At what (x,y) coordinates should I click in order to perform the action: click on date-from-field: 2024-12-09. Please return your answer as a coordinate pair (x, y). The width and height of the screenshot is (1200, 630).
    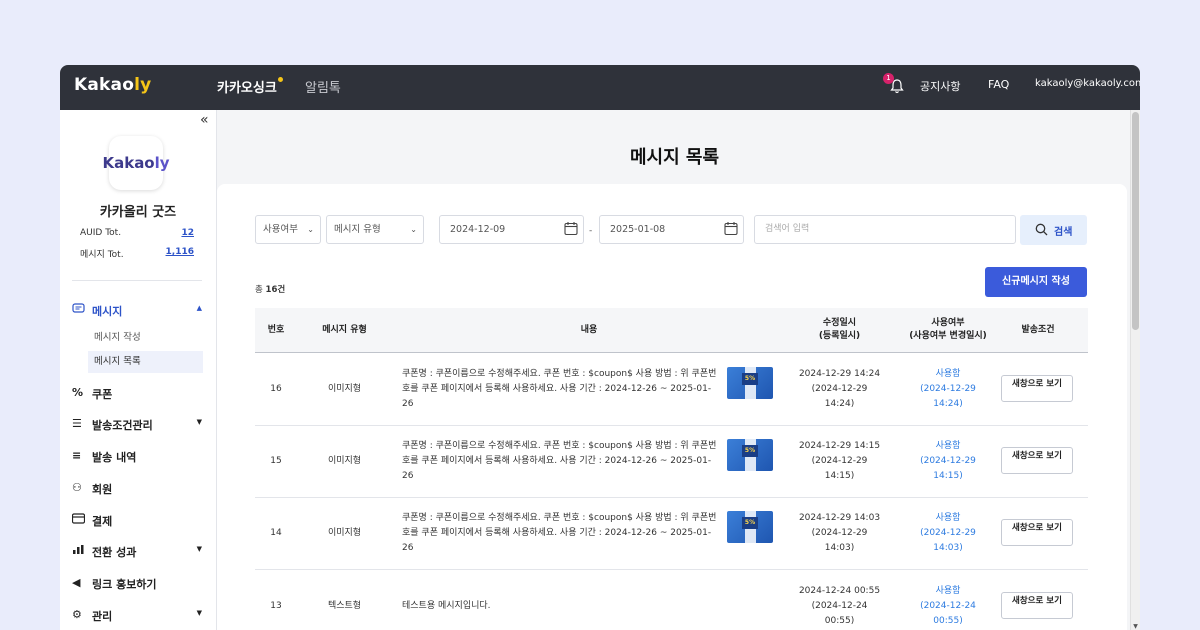
    Looking at the image, I should click on (511, 229).